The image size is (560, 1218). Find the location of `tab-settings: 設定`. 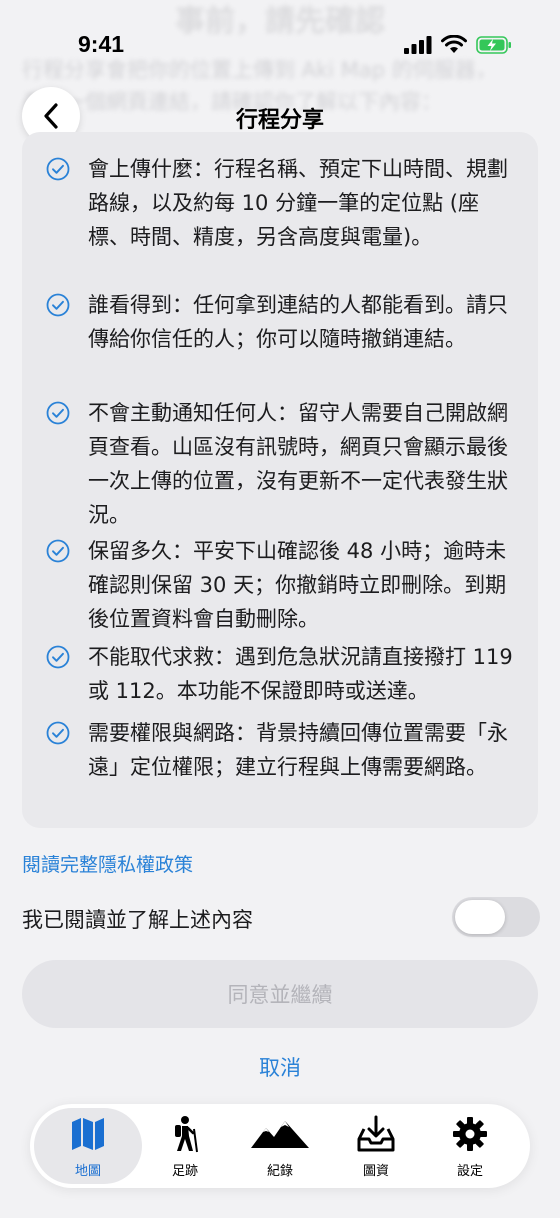

tab-settings: 設定 is located at coordinates (470, 1146).